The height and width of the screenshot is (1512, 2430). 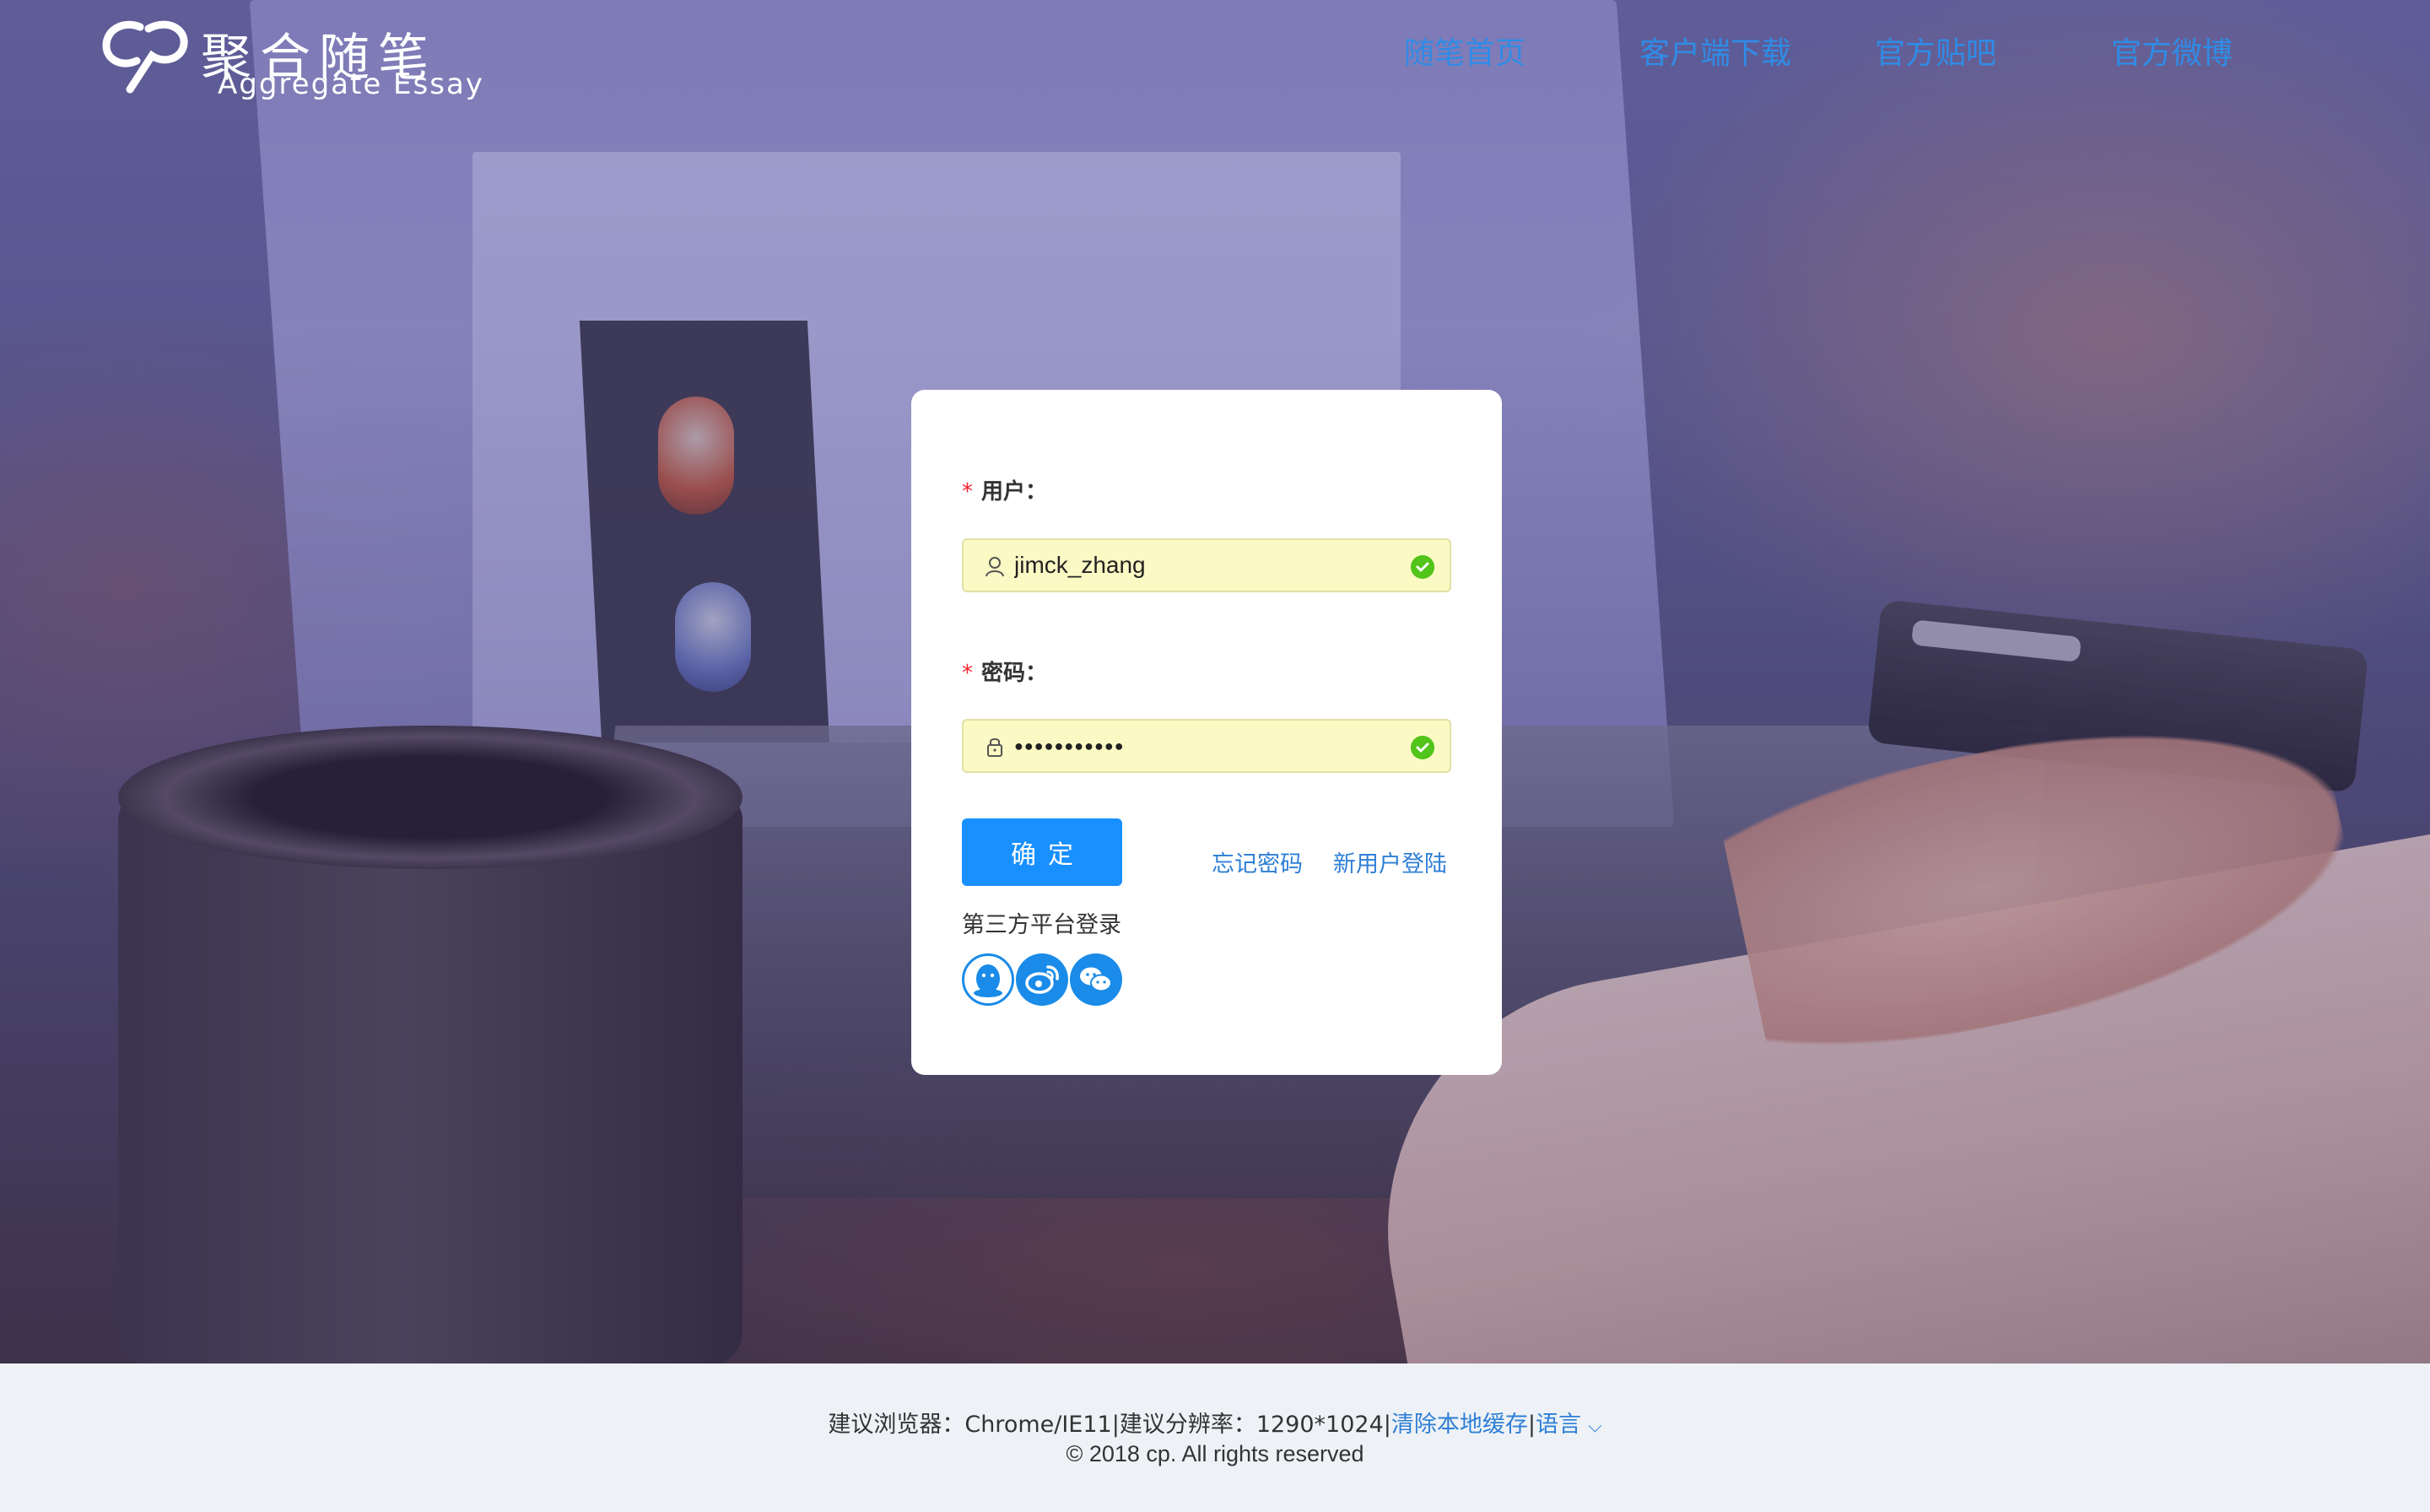 What do you see at coordinates (1215, 1453) in the screenshot?
I see `copyright: © 2018 cp. All rights reserved` at bounding box center [1215, 1453].